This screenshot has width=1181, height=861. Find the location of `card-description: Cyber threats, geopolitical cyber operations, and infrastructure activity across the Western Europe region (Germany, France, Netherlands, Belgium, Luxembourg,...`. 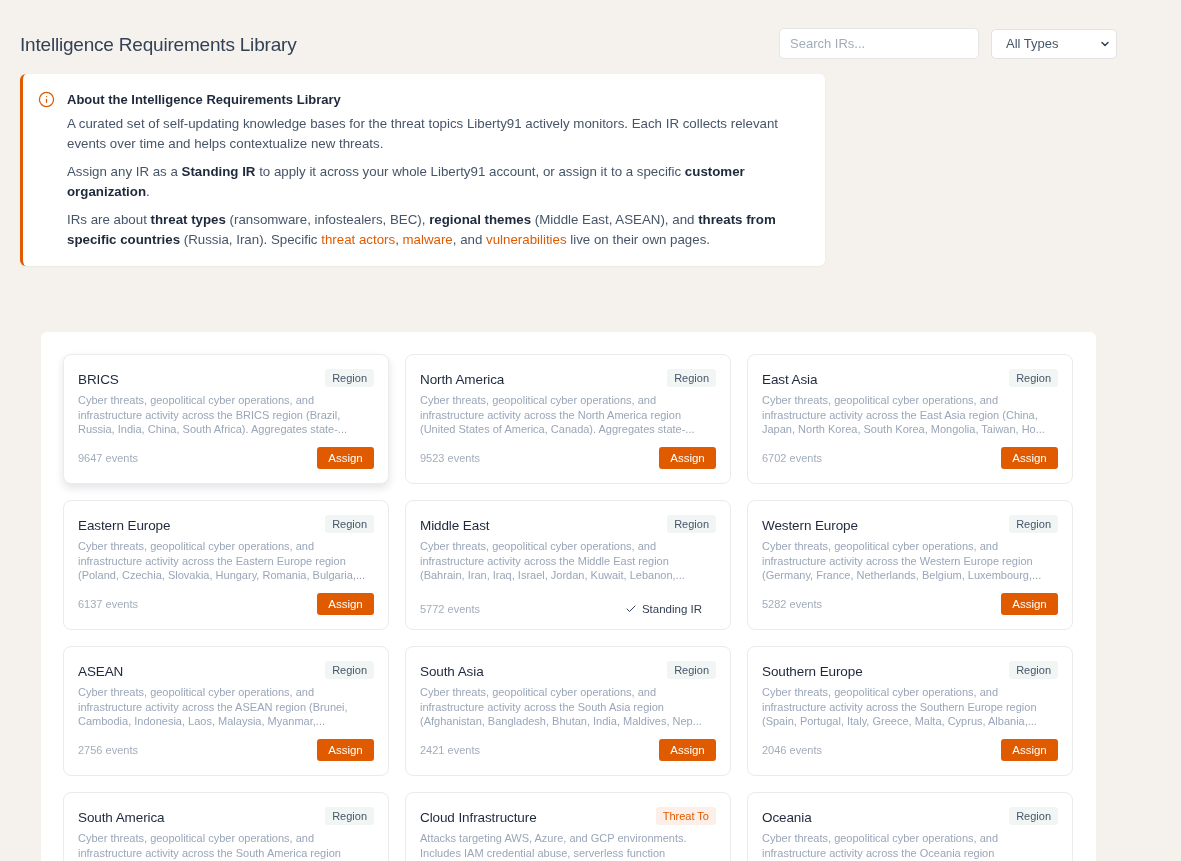

card-description: Cyber threats, geopolitical cyber operations, and infrastructure activity across the Western Europe region (Germany, France, Netherlands, Belgium, Luxembourg,... is located at coordinates (902, 561).